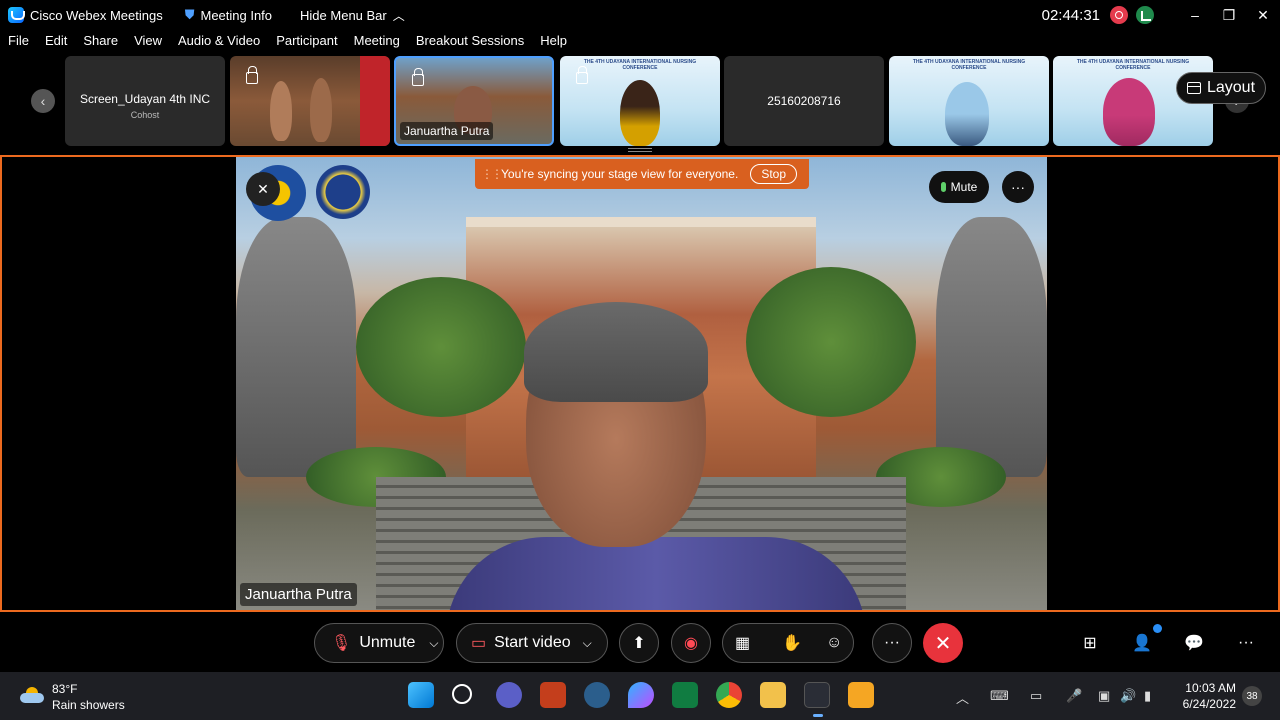  Describe the element at coordinates (1195, 15) in the screenshot. I see `minimize-button: –` at that location.